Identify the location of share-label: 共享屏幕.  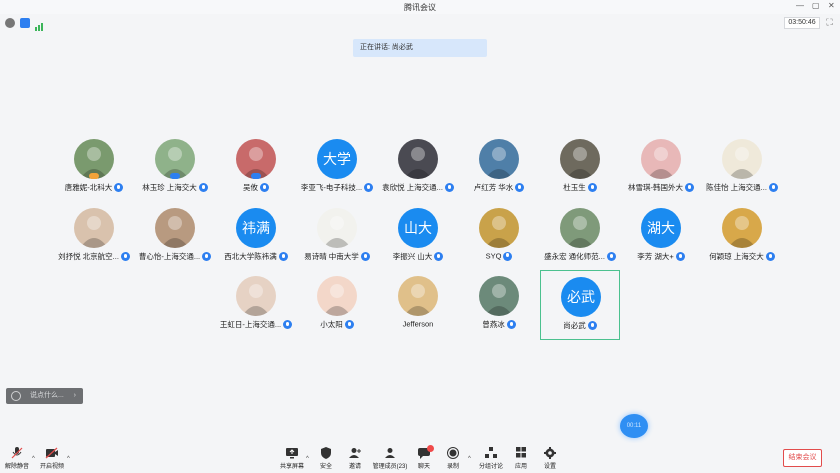
(291, 467).